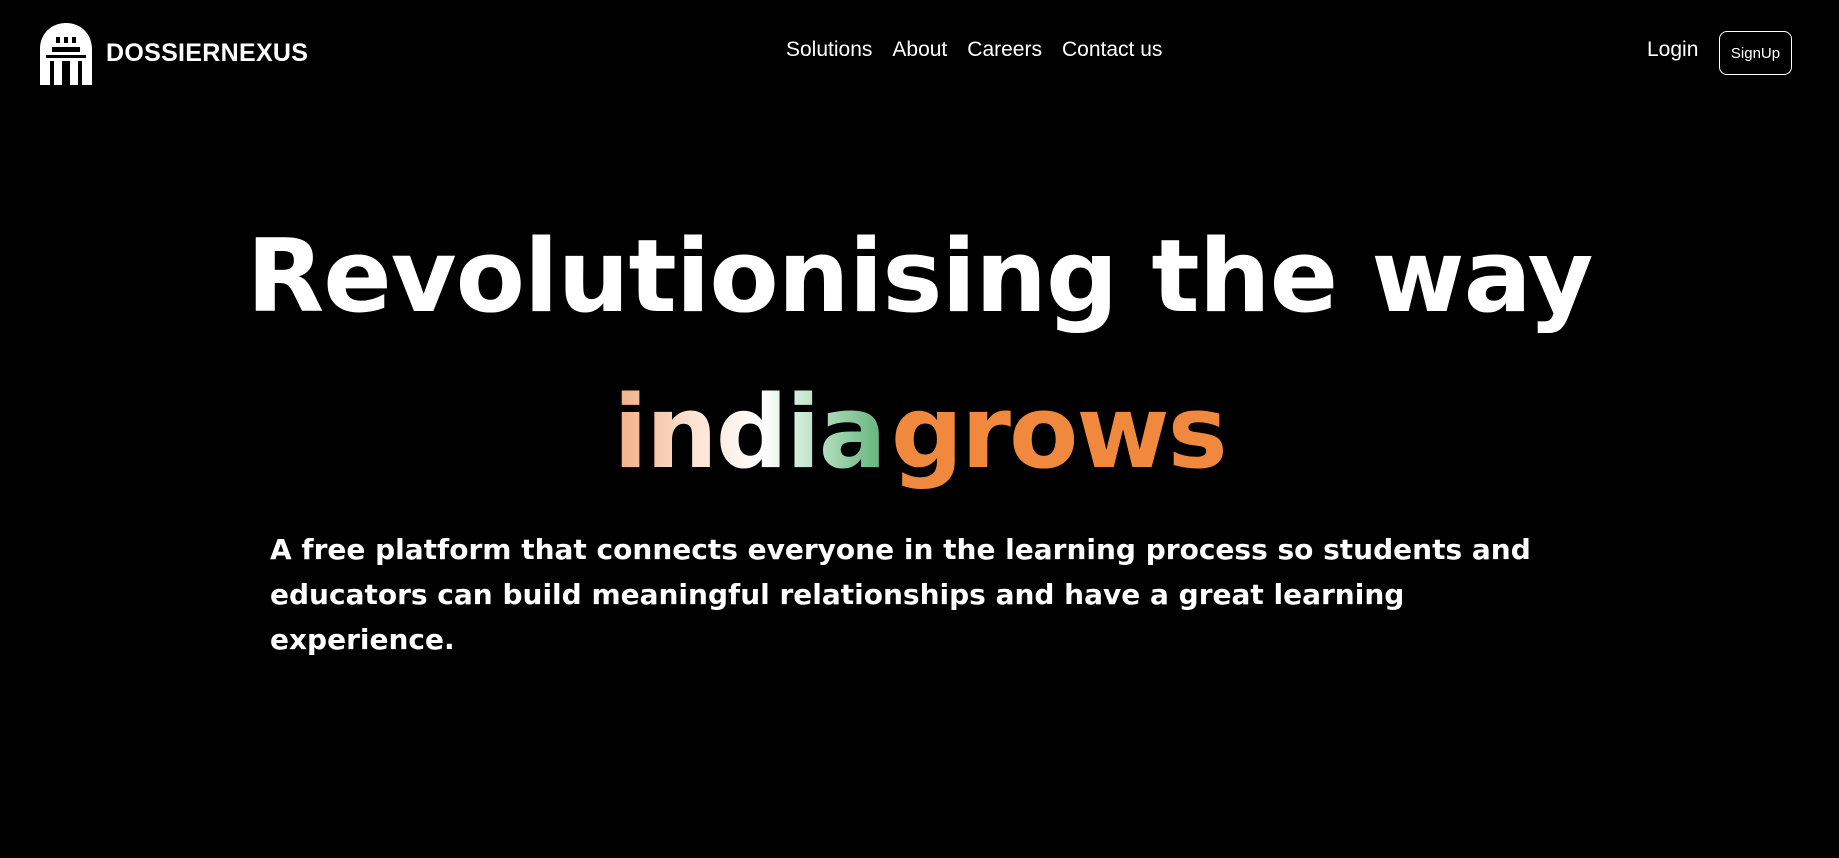 The height and width of the screenshot is (858, 1839). I want to click on signup-button: SignUp, so click(1755, 53).